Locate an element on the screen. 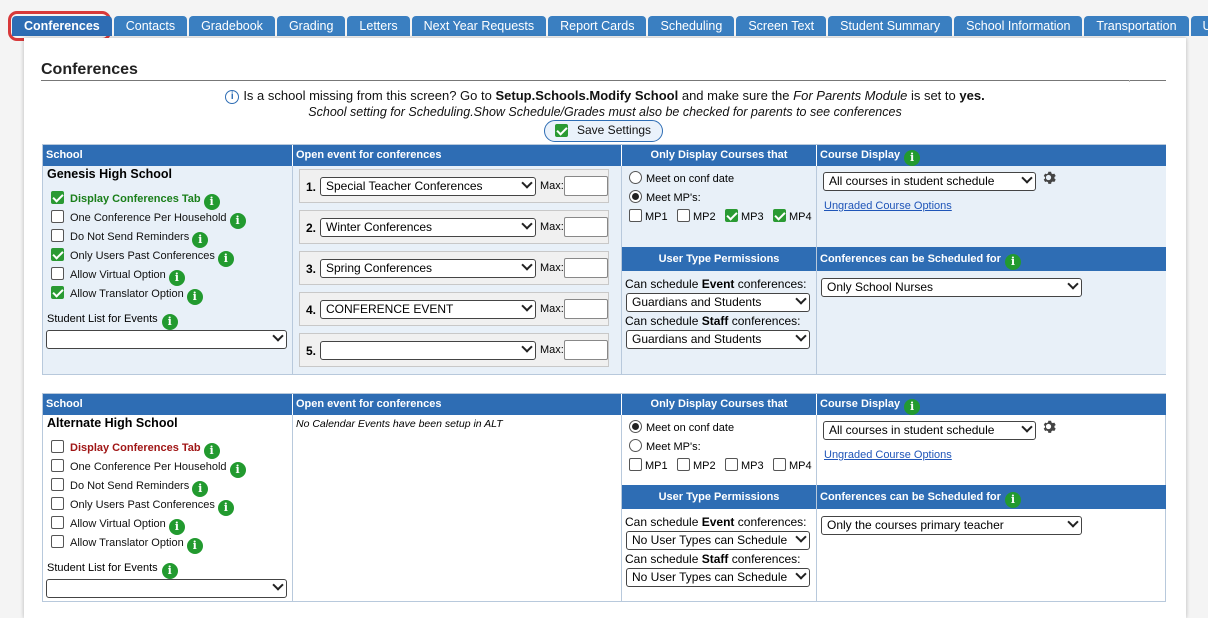 This screenshot has width=1208, height=618. tab-grading: Grading is located at coordinates (311, 26).